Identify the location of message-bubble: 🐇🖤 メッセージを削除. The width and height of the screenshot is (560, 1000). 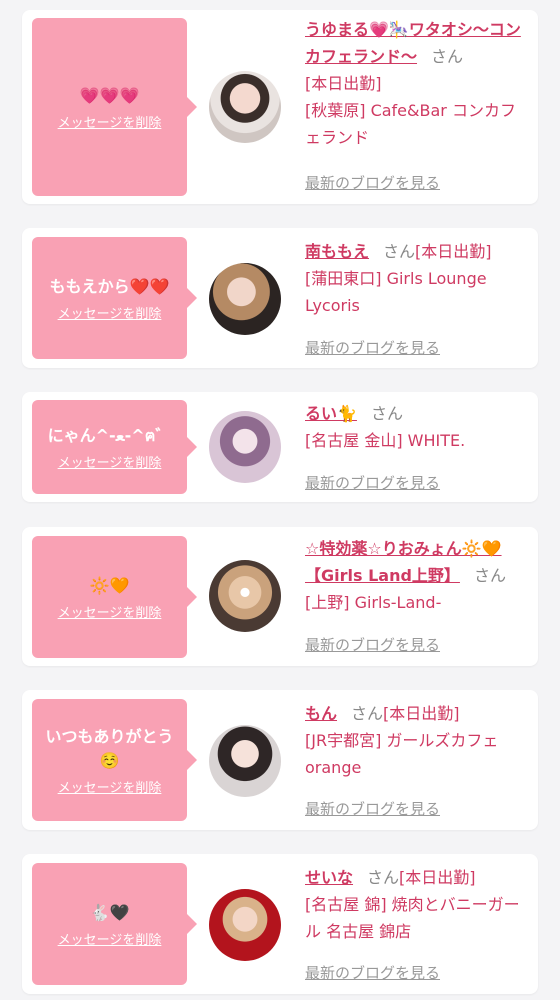
(114, 924).